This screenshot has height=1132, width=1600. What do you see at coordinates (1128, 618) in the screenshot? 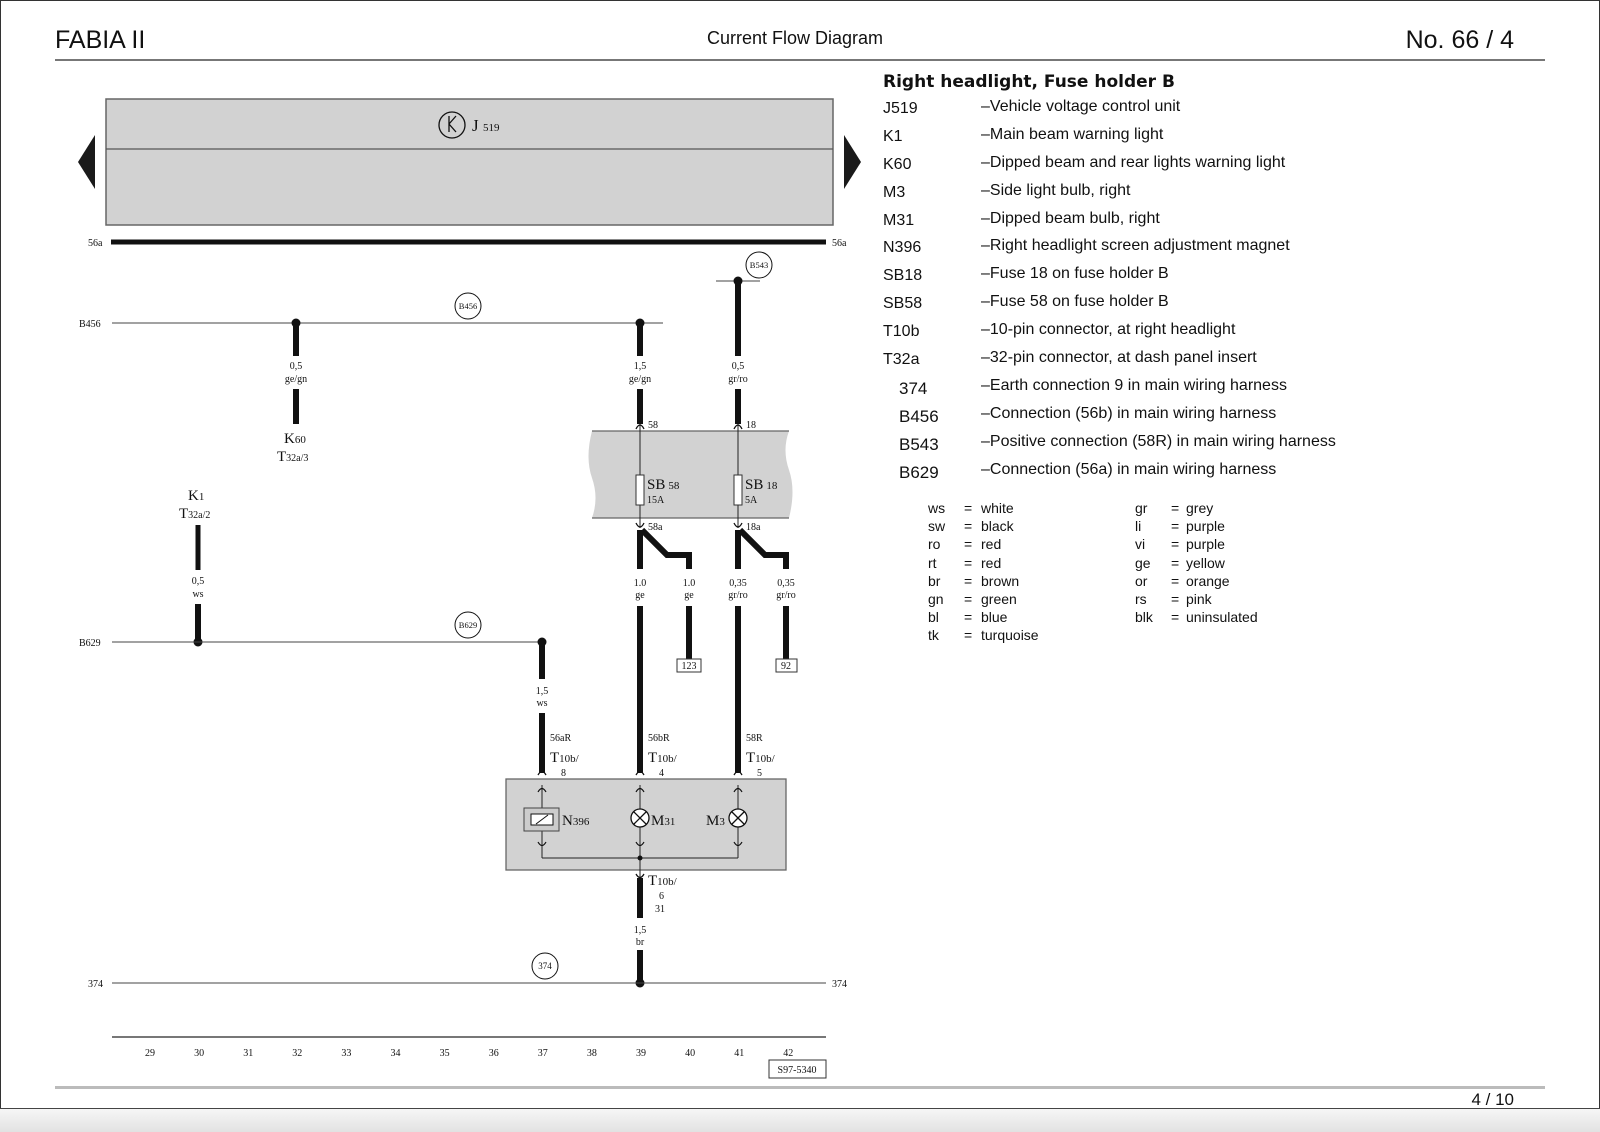
I see `color-key-row: bl = blue blk = uninsulated` at bounding box center [1128, 618].